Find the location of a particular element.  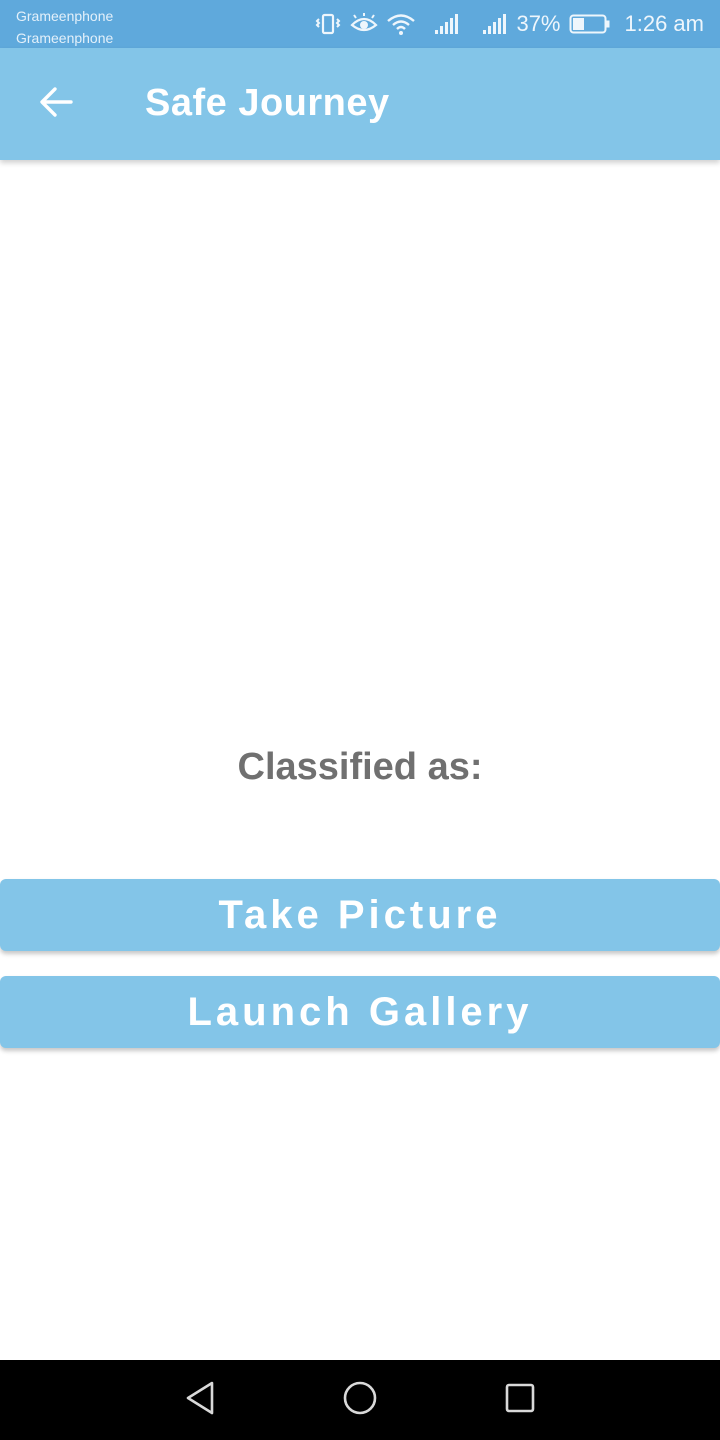

battery-icon is located at coordinates (590, 24).